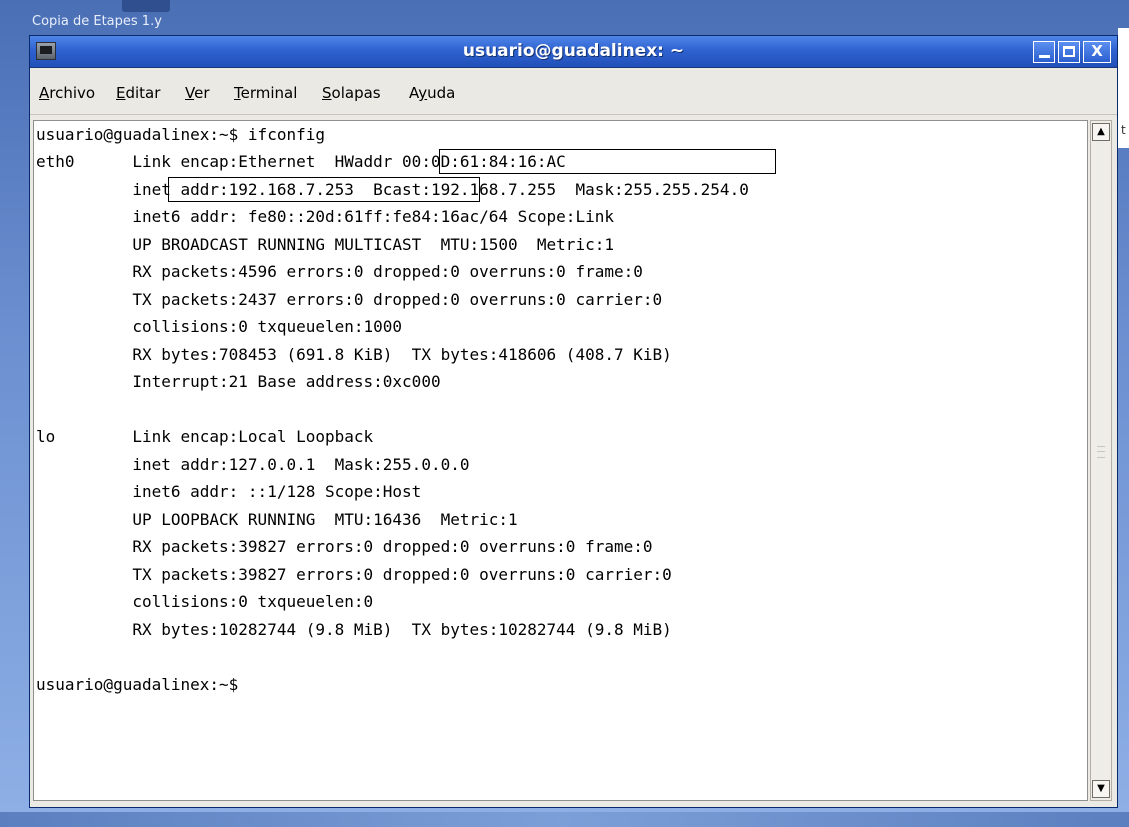 The height and width of the screenshot is (827, 1129). What do you see at coordinates (277, 519) in the screenshot?
I see `terminal-line: UP LOOPBACK RUNNING MTU:16436 Metric:1` at bounding box center [277, 519].